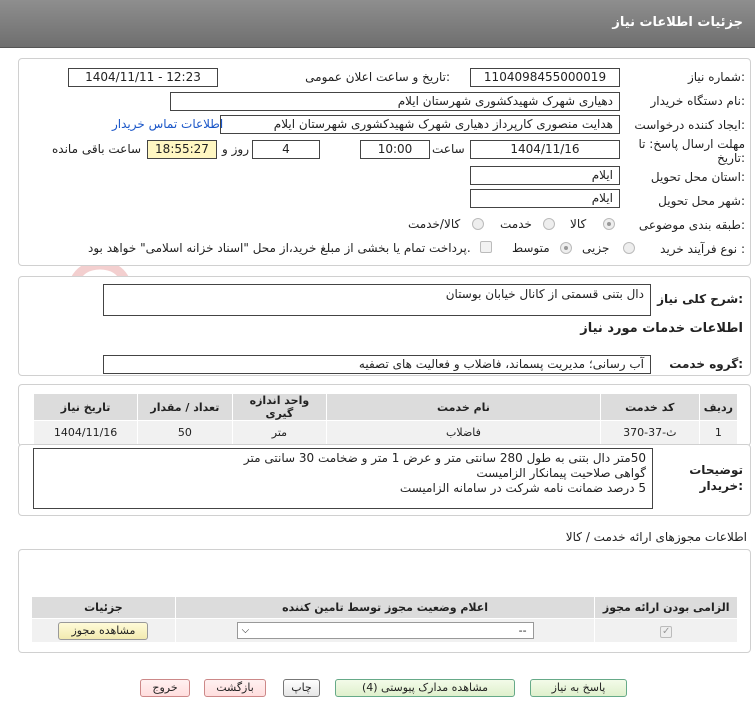 This screenshot has height=713, width=755. What do you see at coordinates (377, 24) in the screenshot?
I see `page-header: جزئیات اطلاعات نیاز` at bounding box center [377, 24].